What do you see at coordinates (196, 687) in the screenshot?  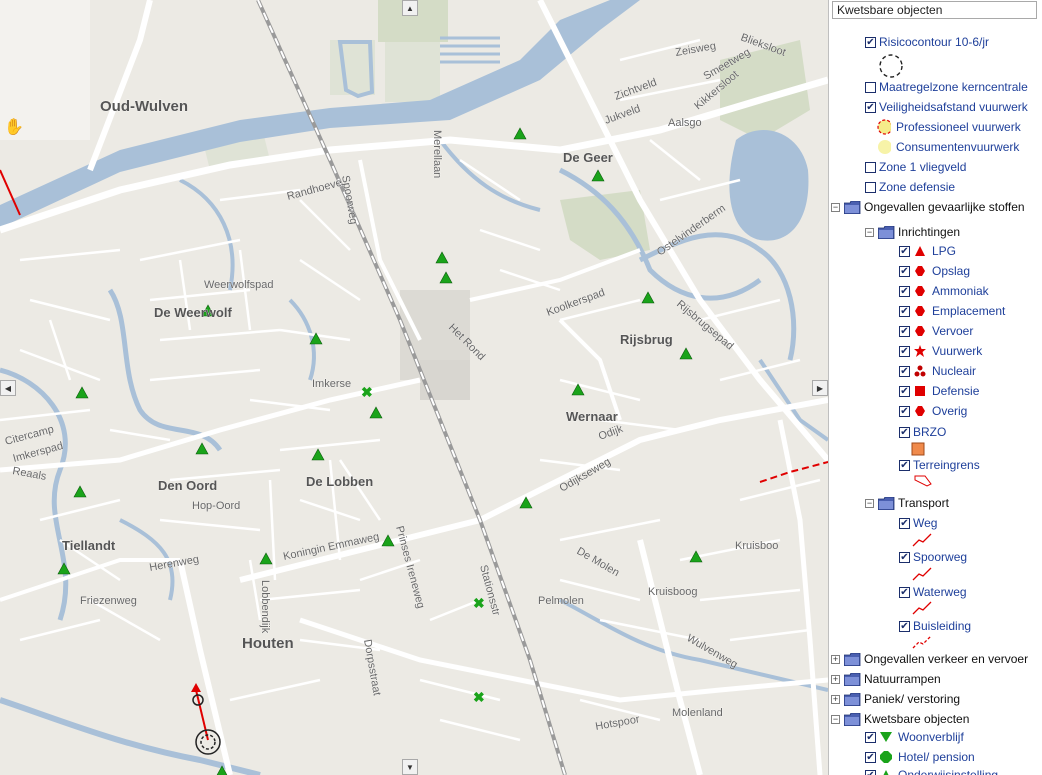 I see `lpg-marker` at bounding box center [196, 687].